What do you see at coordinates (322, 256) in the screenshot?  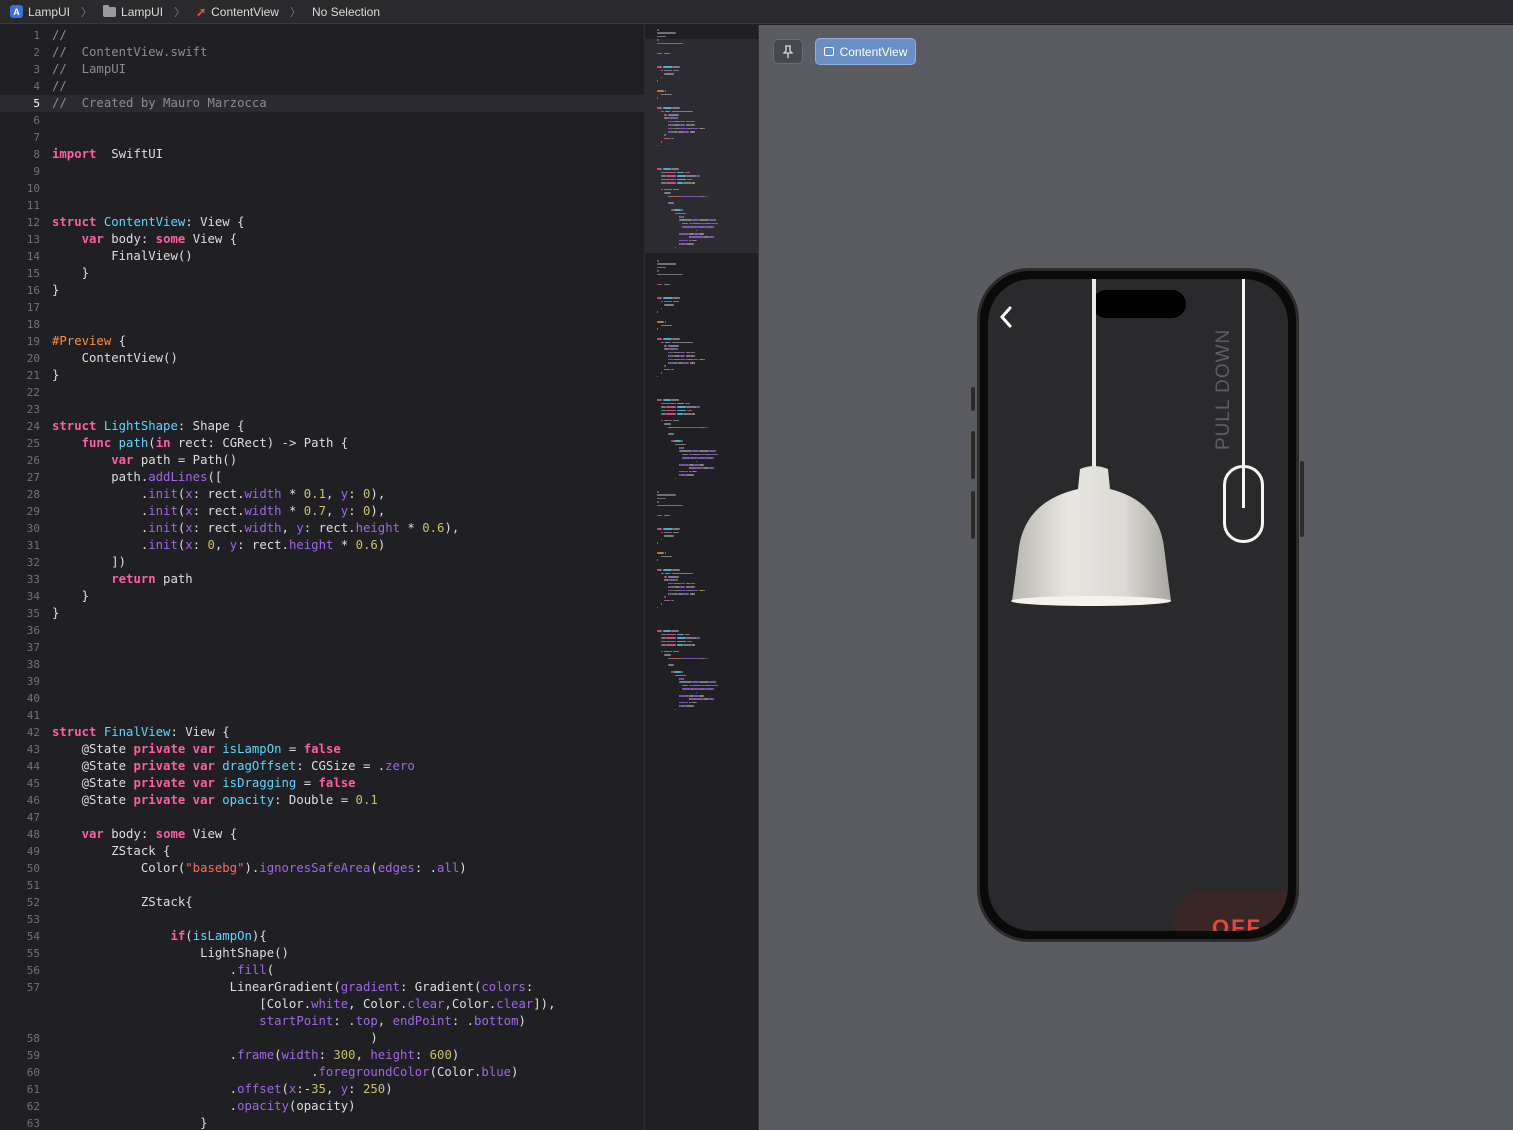 I see `code-line: 14 FinalView()` at bounding box center [322, 256].